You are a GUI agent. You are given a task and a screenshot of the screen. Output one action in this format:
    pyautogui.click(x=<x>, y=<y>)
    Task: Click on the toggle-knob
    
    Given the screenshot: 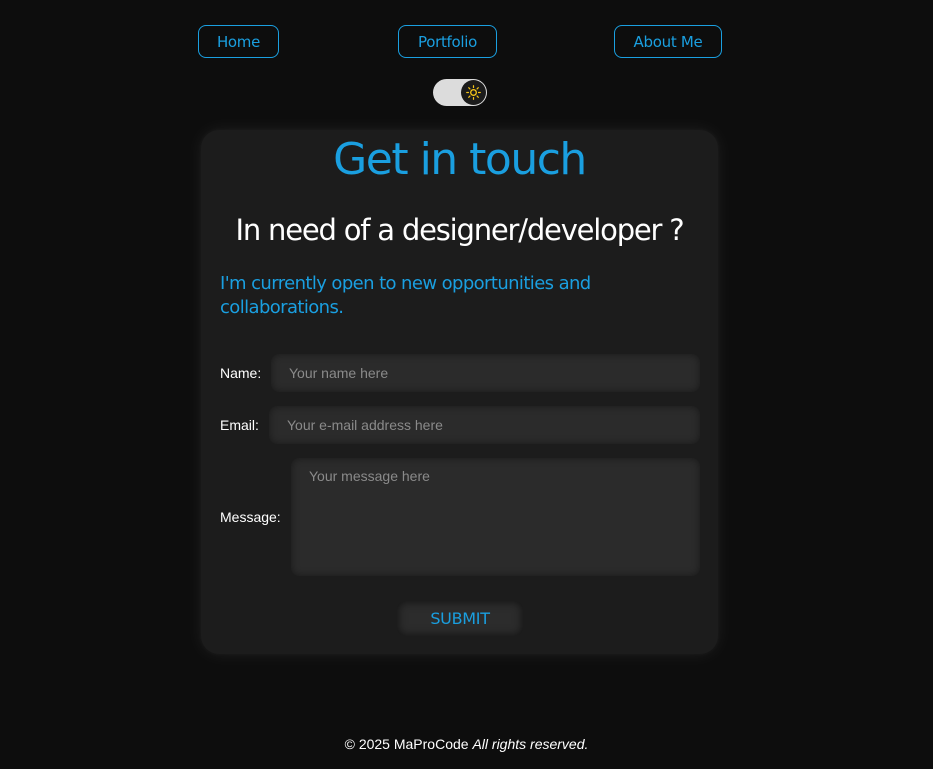 What is the action you would take?
    pyautogui.click(x=473, y=92)
    